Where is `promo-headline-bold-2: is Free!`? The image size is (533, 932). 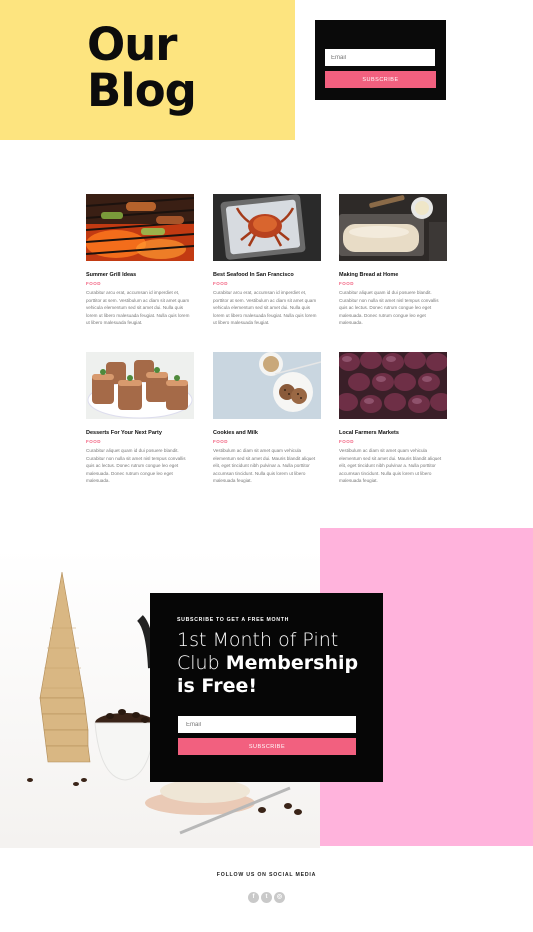 promo-headline-bold-2: is Free! is located at coordinates (217, 686).